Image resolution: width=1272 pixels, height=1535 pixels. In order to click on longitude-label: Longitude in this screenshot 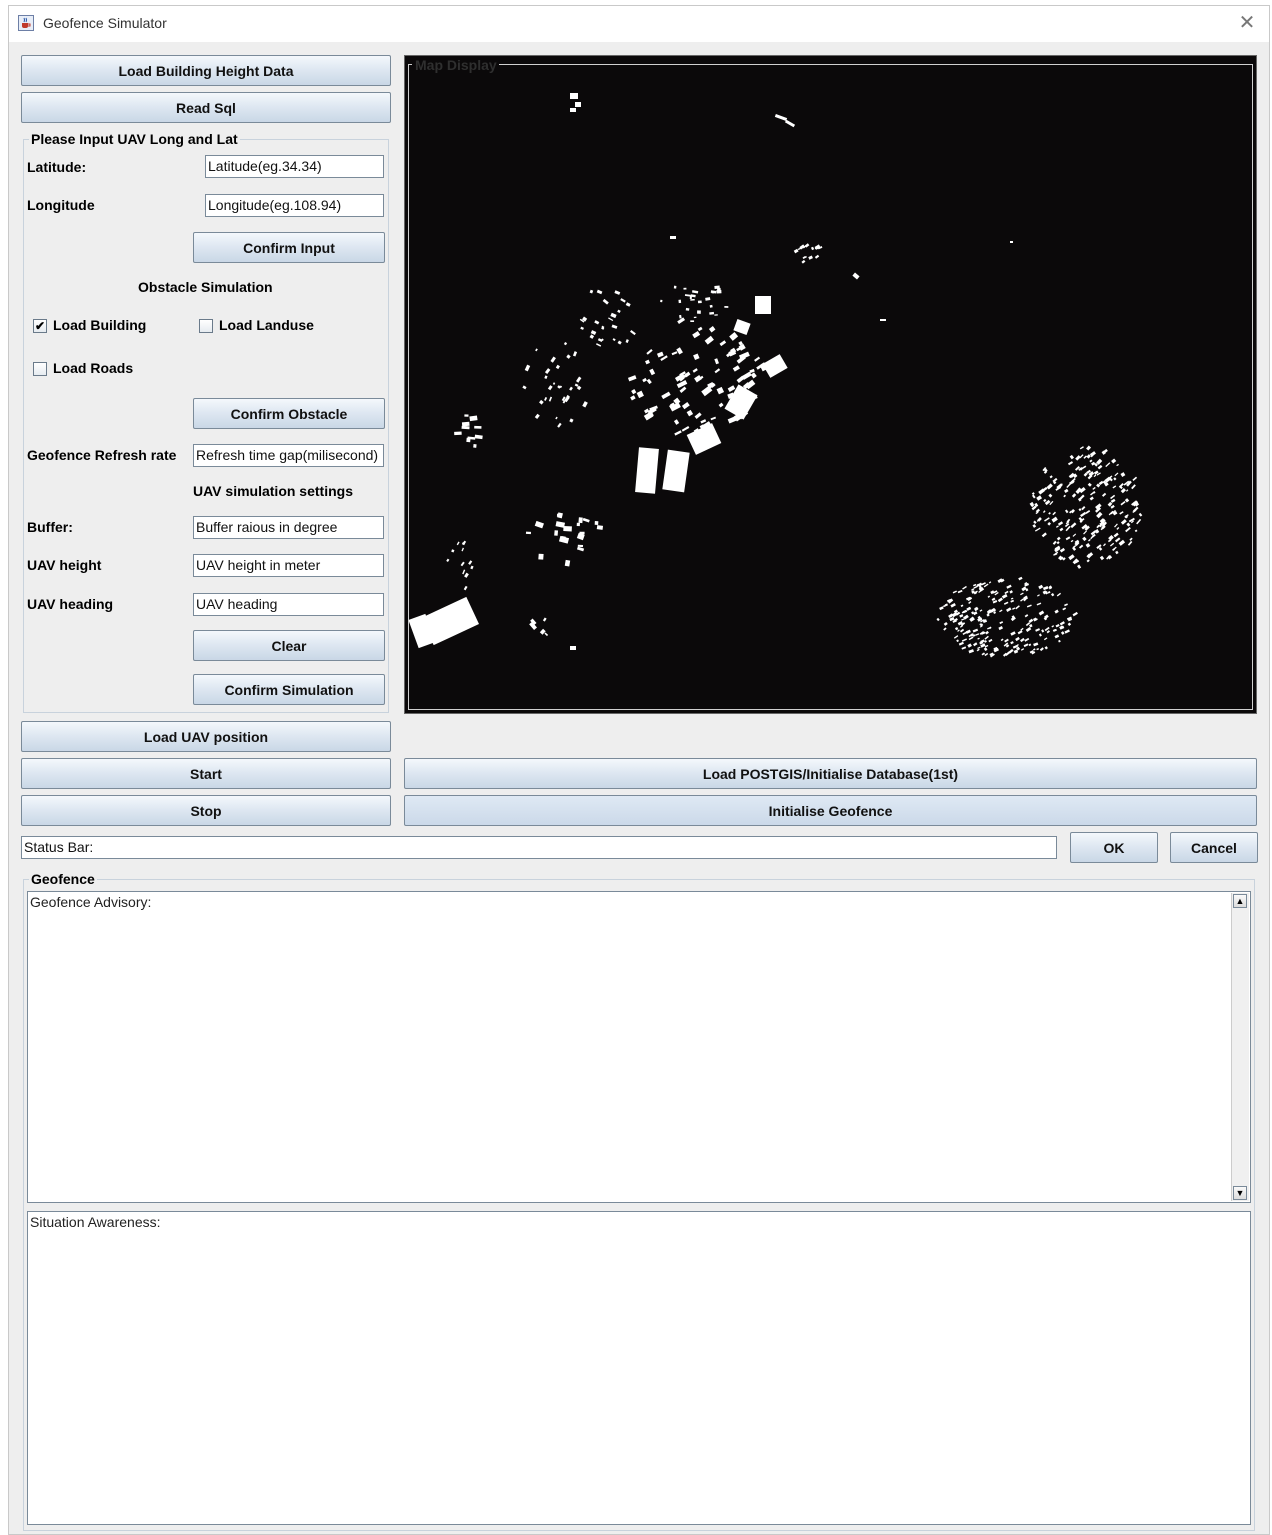, I will do `click(61, 205)`.